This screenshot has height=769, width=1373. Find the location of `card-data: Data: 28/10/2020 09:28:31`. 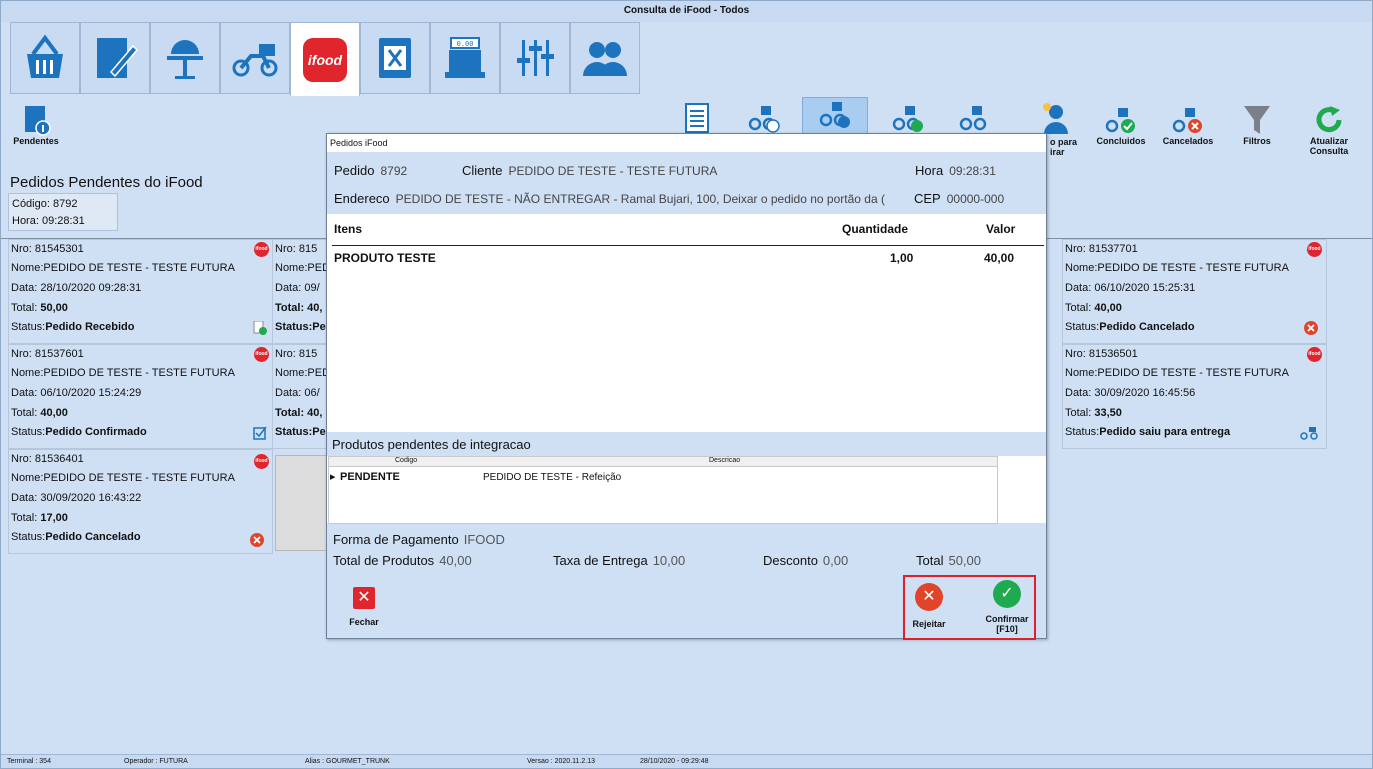

card-data: Data: 28/10/2020 09:28:31 is located at coordinates (76, 288).